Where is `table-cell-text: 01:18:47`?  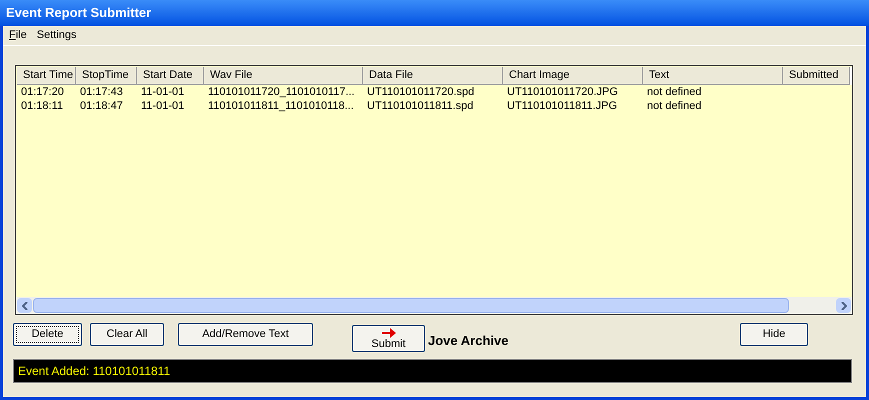
table-cell-text: 01:18:47 is located at coordinates (101, 106).